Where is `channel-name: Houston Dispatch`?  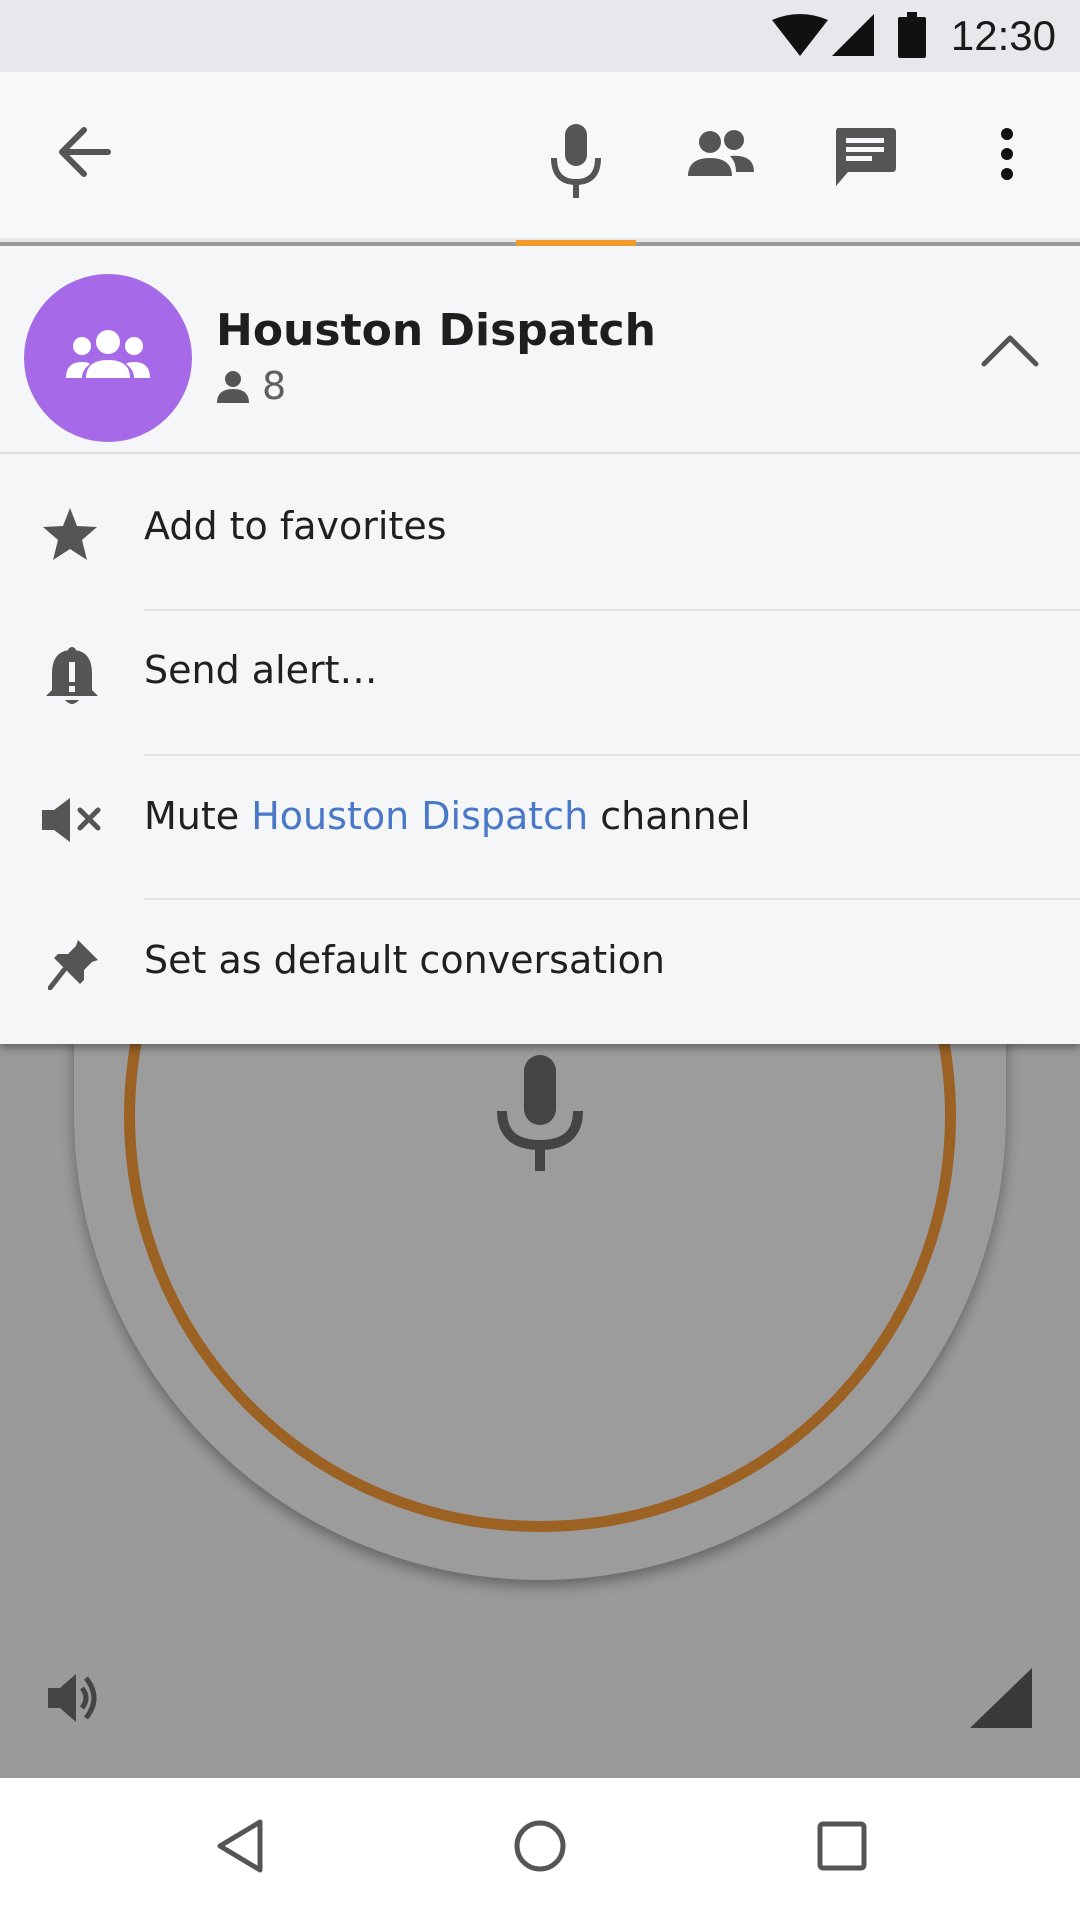
channel-name: Houston Dispatch is located at coordinates (436, 330).